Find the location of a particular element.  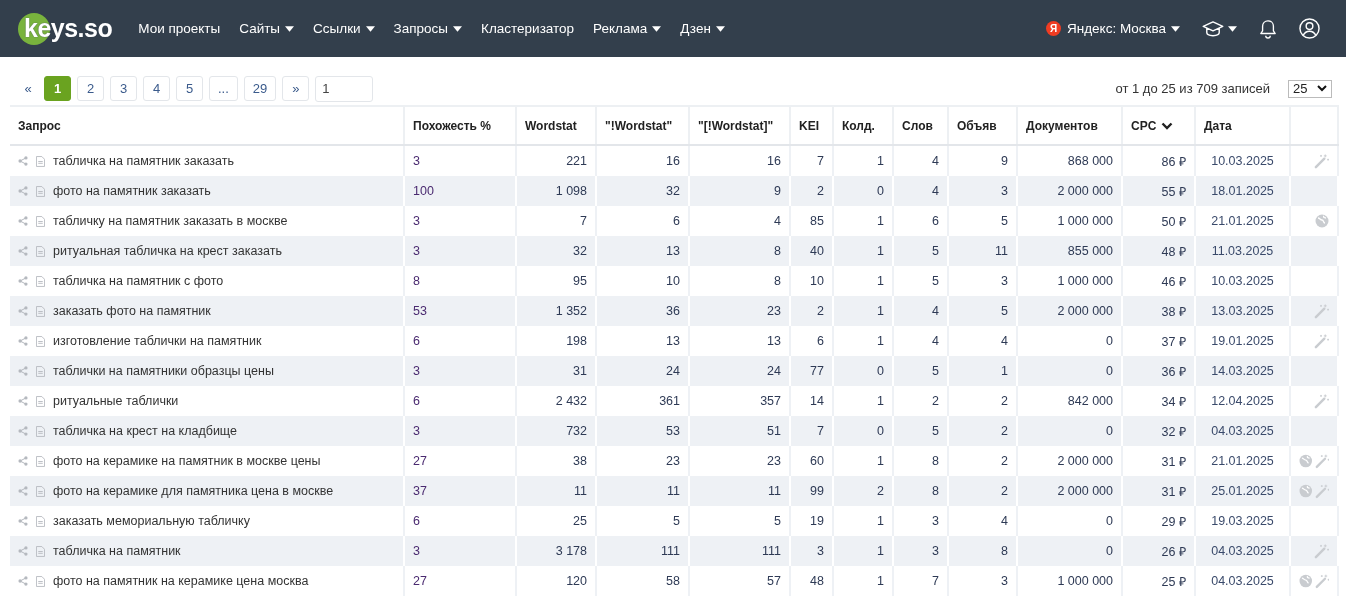

table-cell: 53 is located at coordinates (460, 311).